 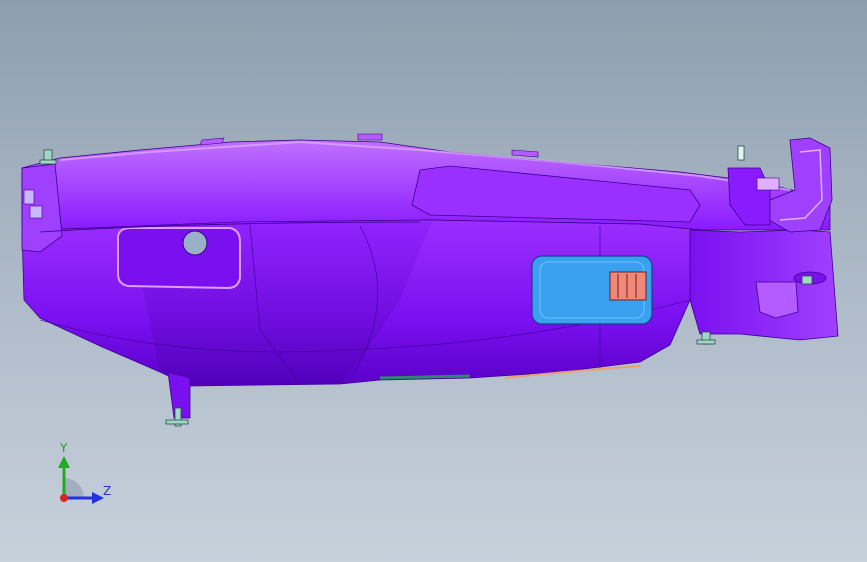 I want to click on left-recess, so click(x=179, y=258).